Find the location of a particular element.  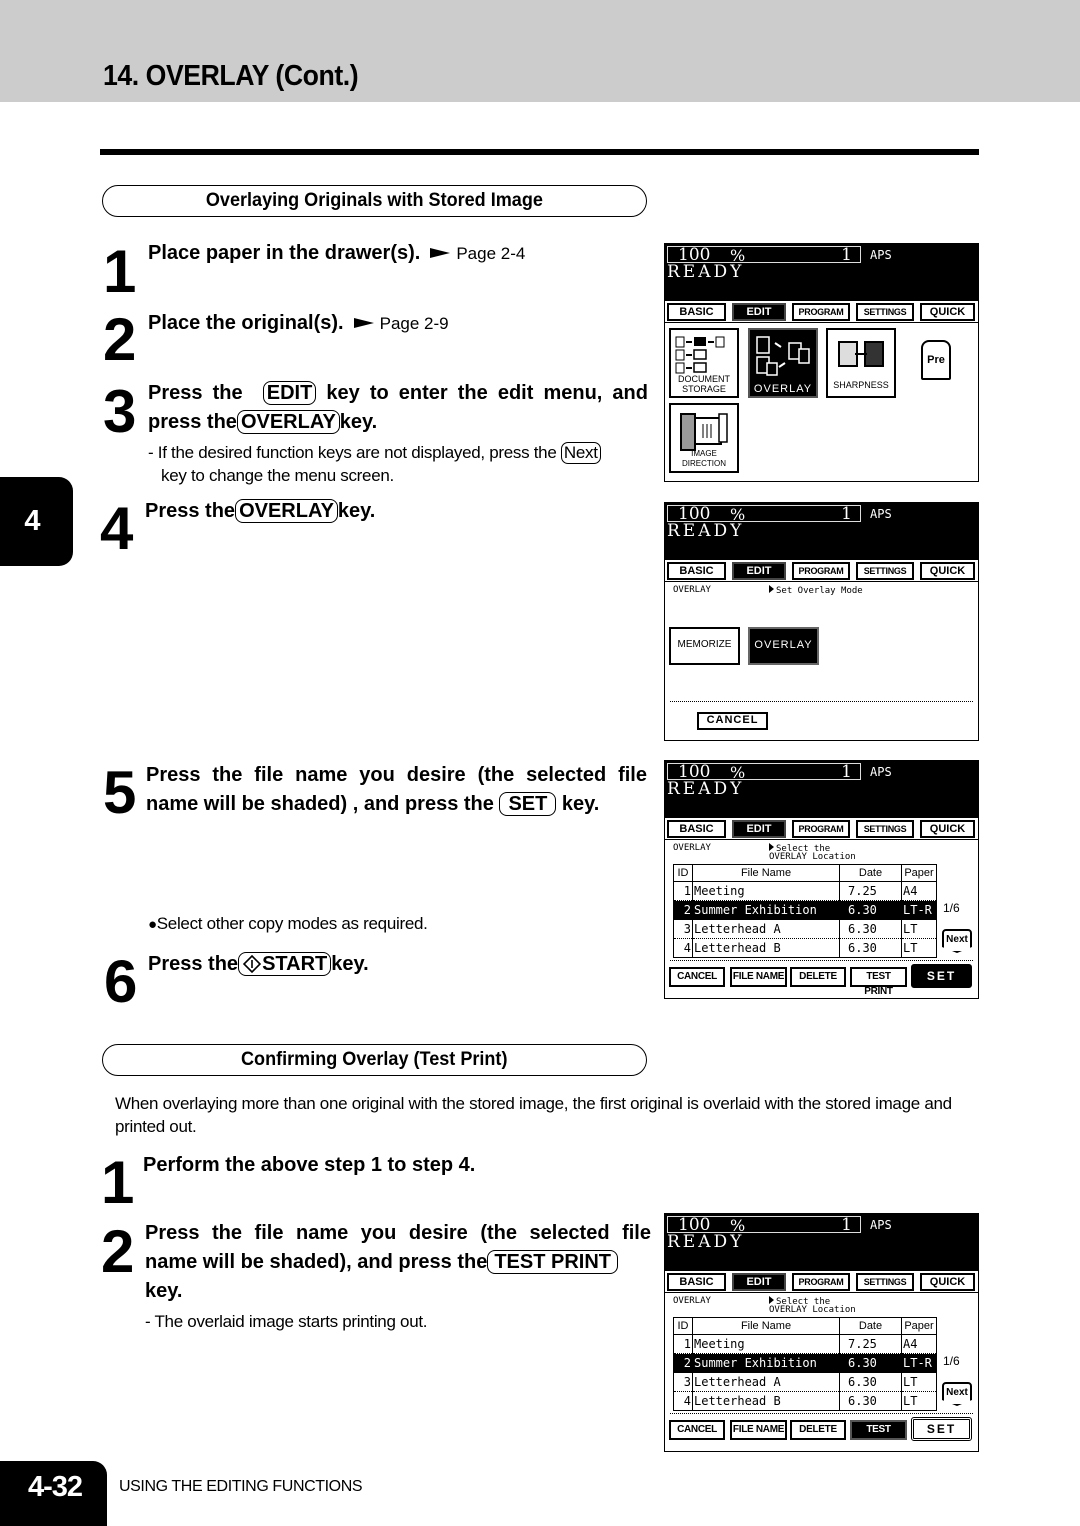

page-ref-link: Page 2-9 is located at coordinates (414, 323).